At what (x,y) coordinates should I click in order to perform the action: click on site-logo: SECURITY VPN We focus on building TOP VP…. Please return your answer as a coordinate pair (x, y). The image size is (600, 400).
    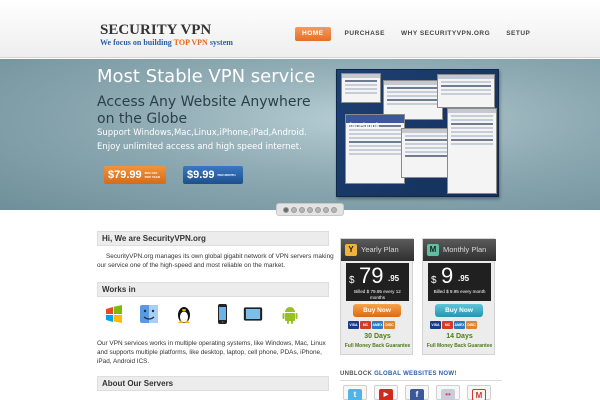
    Looking at the image, I should click on (166, 35).